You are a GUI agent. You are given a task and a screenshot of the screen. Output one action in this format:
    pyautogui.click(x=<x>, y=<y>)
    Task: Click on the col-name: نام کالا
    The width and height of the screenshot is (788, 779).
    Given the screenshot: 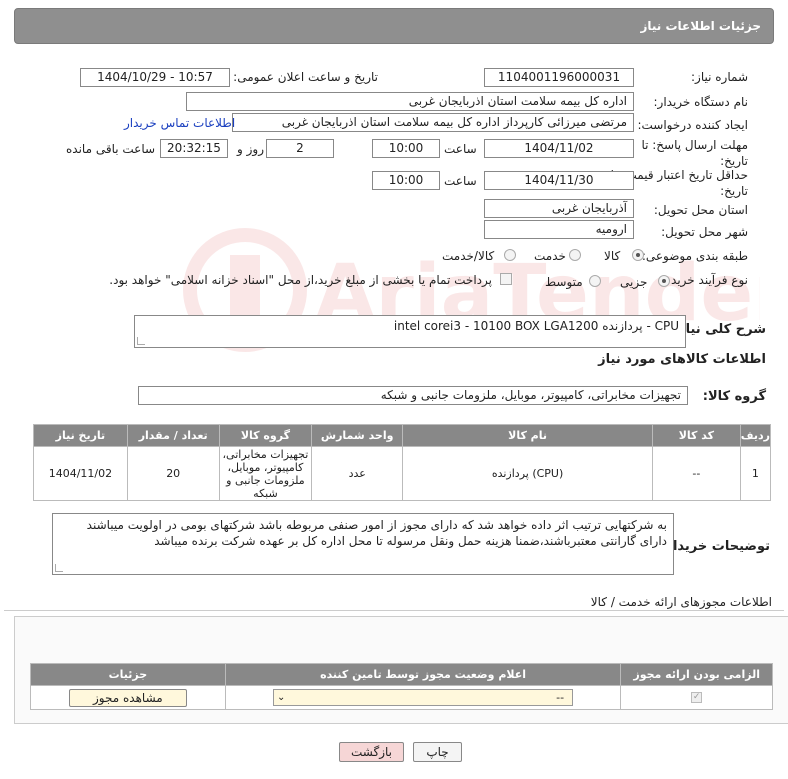 What is the action you would take?
    pyautogui.click(x=528, y=435)
    